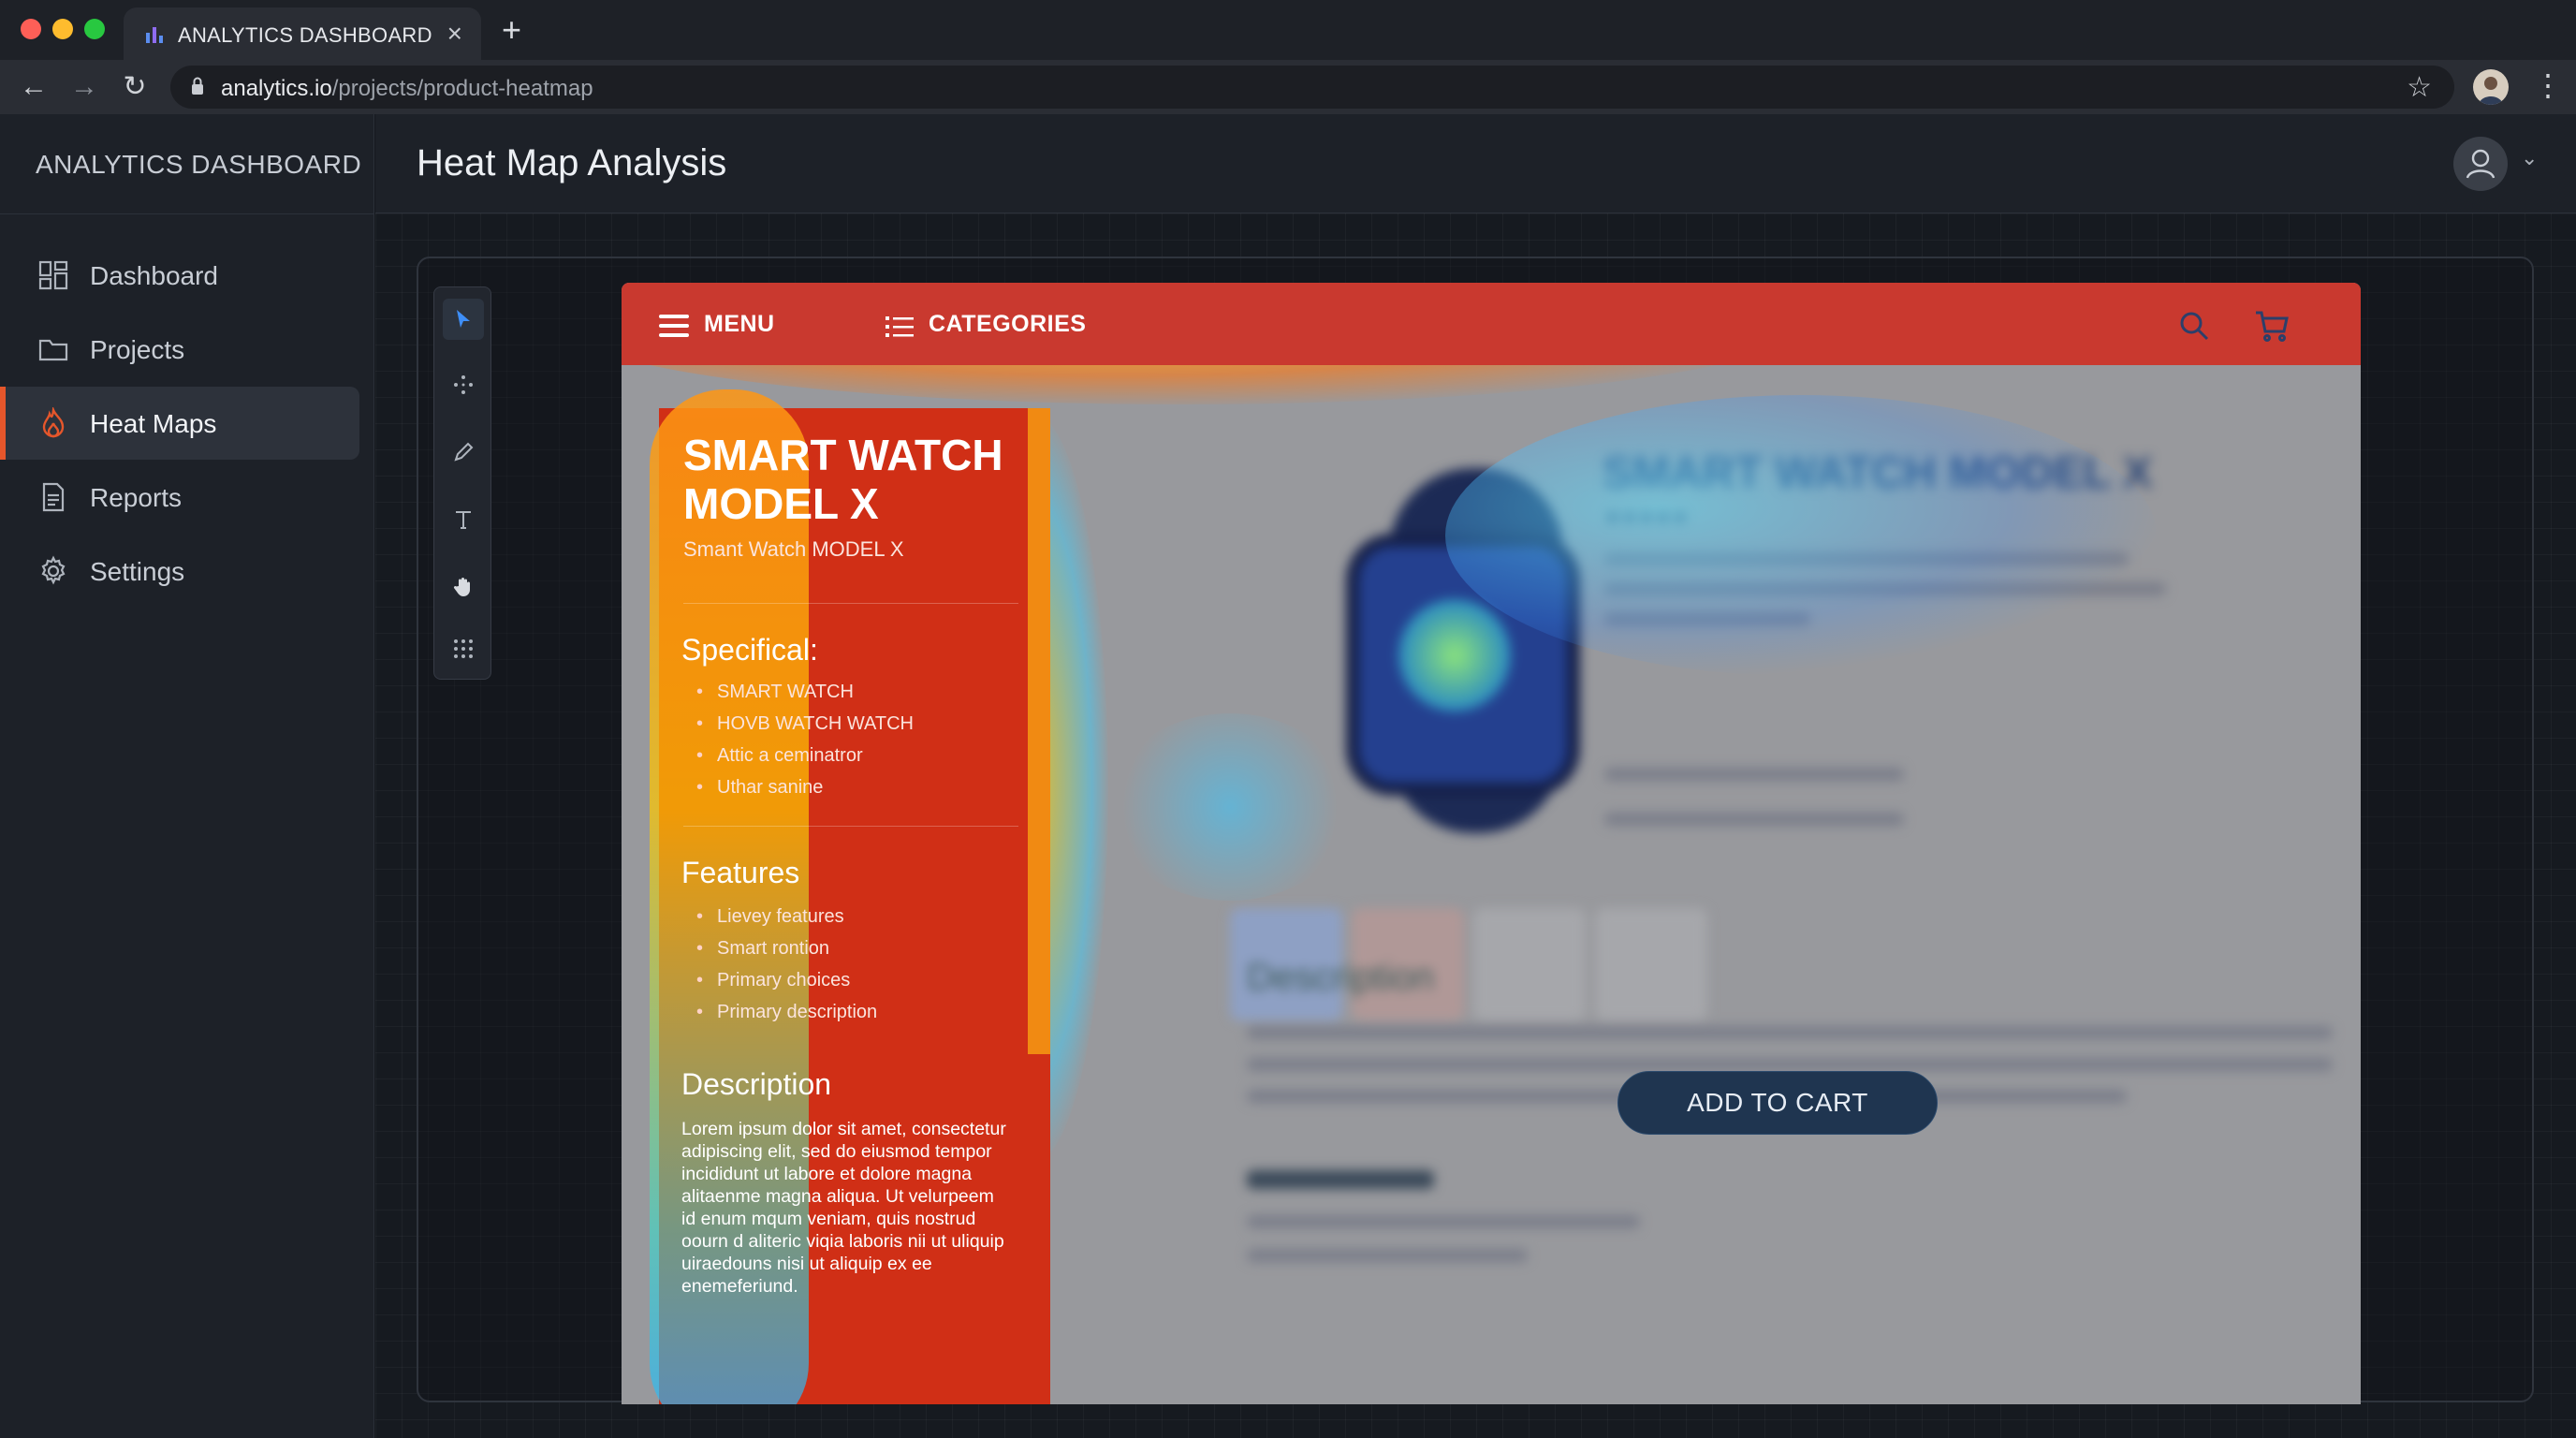 The image size is (2576, 1438). I want to click on list-item: SMART WATCH, so click(805, 692).